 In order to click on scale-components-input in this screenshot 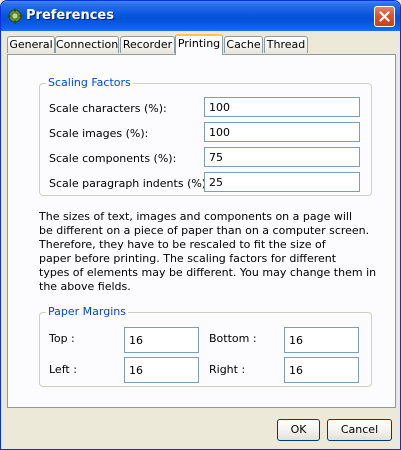, I will do `click(282, 157)`.